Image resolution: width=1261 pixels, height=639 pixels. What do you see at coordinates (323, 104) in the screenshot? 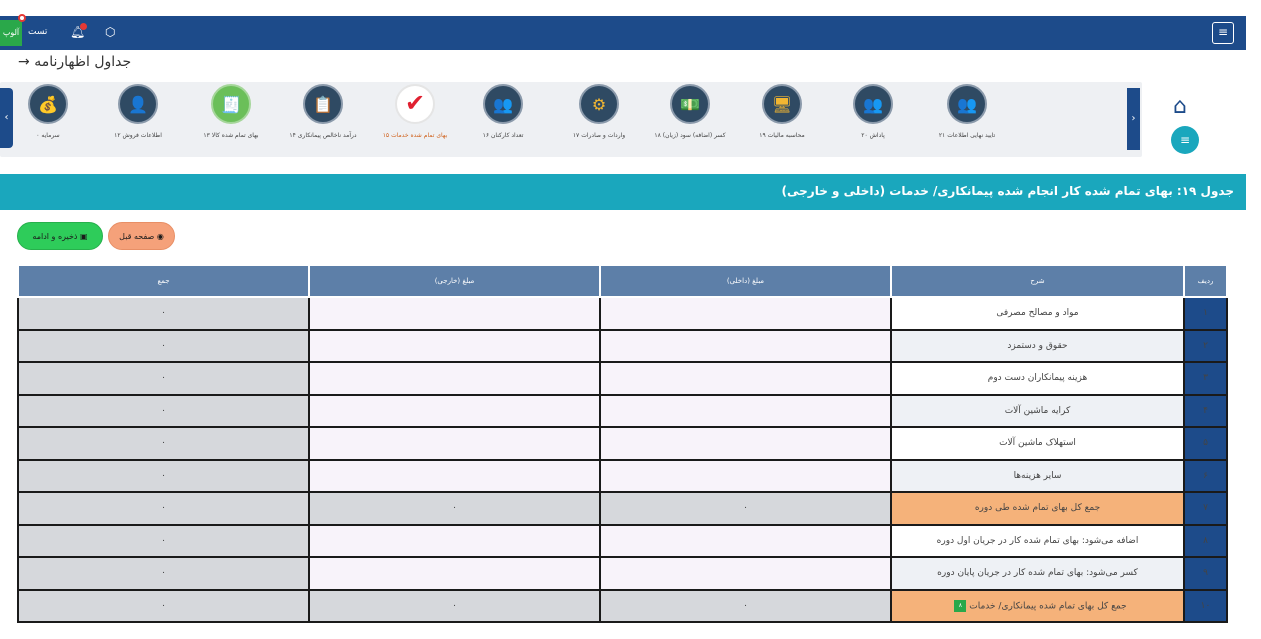
I see `document-icon: 📋` at bounding box center [323, 104].